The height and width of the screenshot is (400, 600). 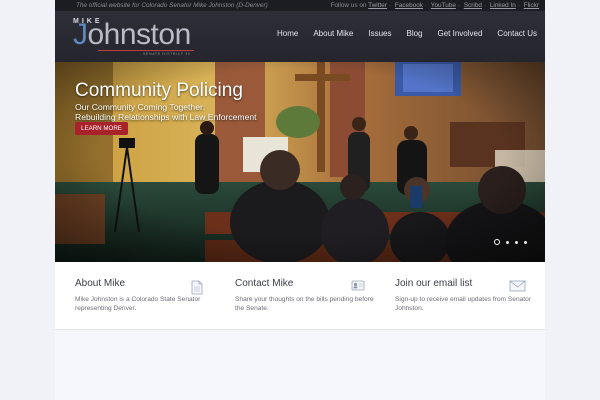 I want to click on logo-last-name: Johnston, so click(x=132, y=34).